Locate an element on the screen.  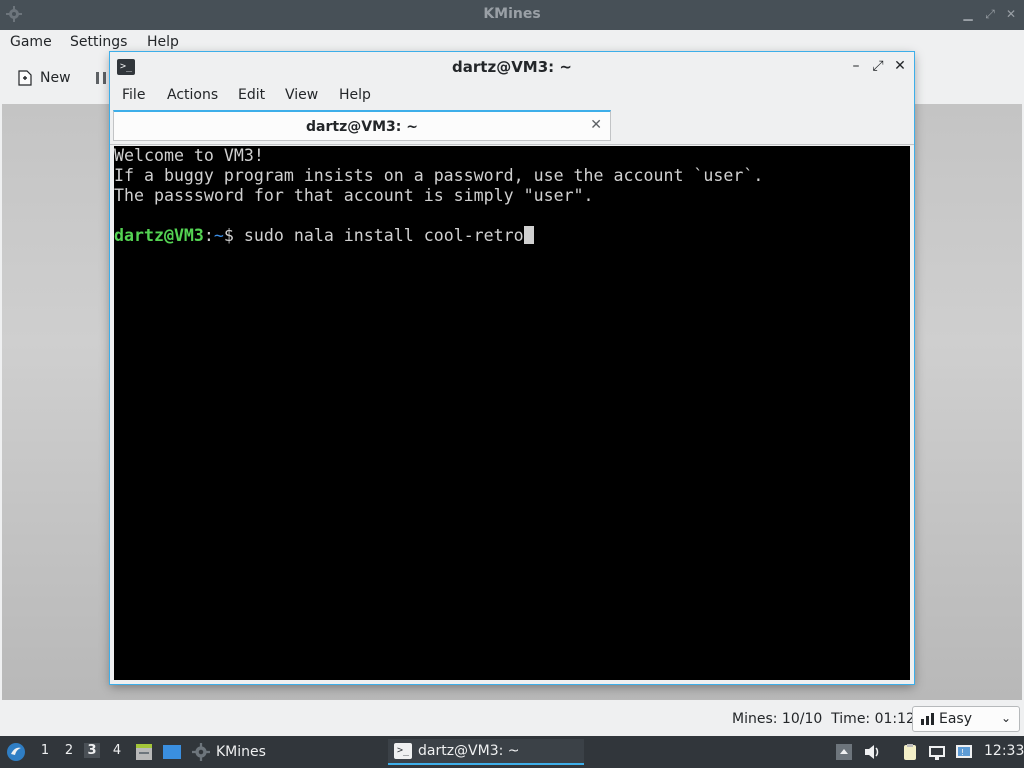
tab-label: dartz@VM3: ~ is located at coordinates (362, 127).